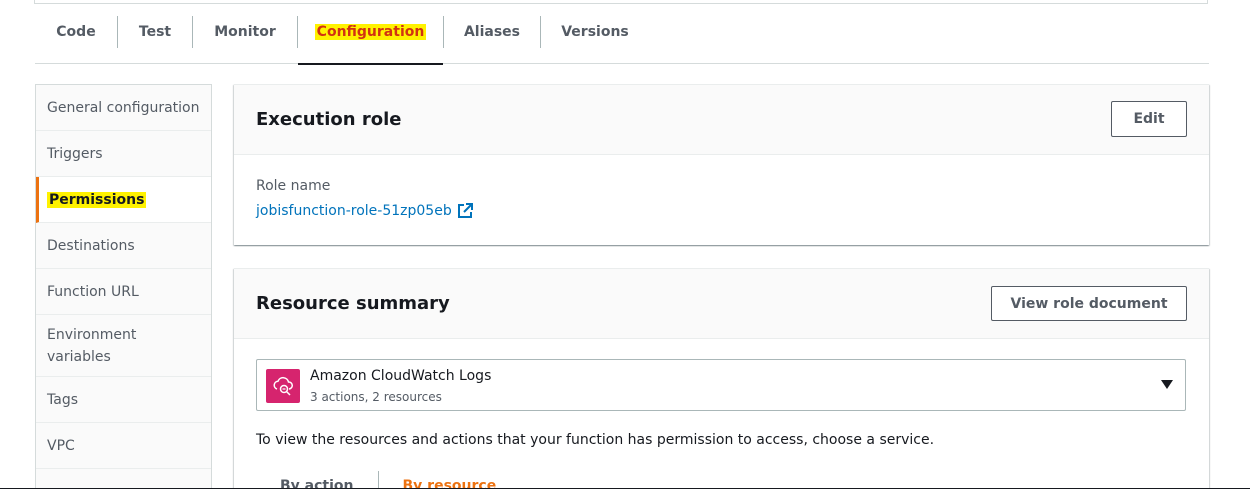 Image resolution: width=1250 pixels, height=489 pixels. I want to click on sidebar-item-general-configuration: General configuration, so click(123, 108).